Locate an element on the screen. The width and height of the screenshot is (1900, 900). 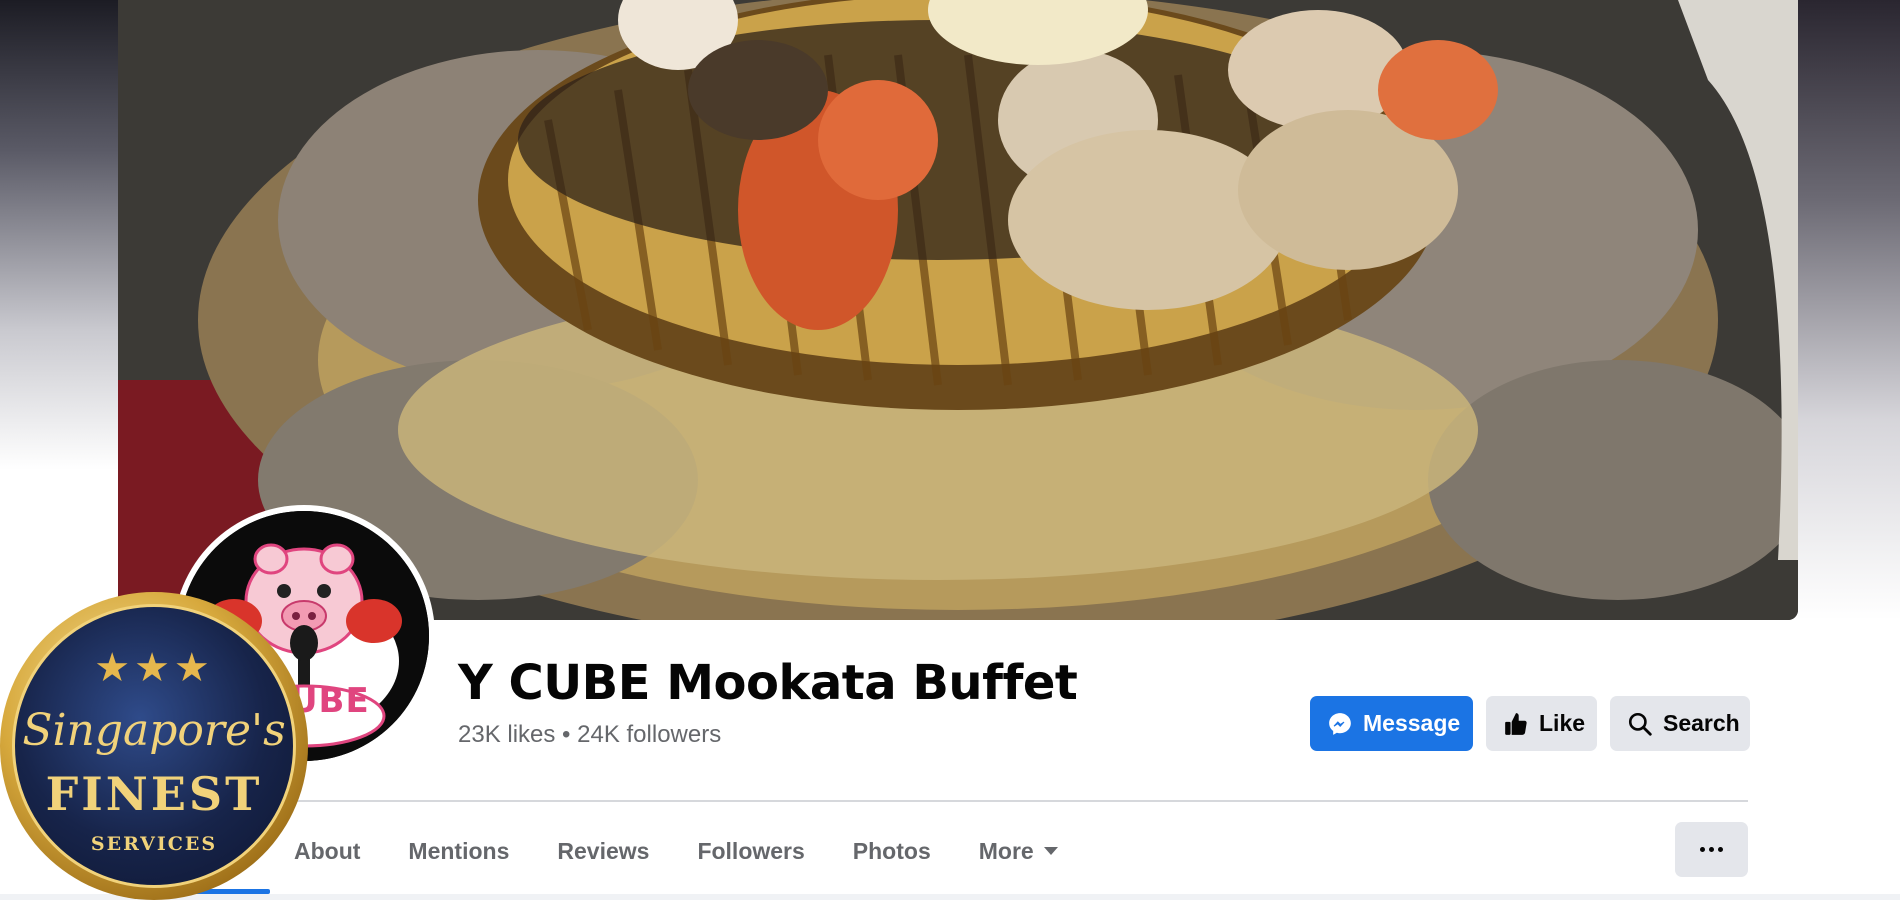
message-button: Message is located at coordinates (1391, 723).